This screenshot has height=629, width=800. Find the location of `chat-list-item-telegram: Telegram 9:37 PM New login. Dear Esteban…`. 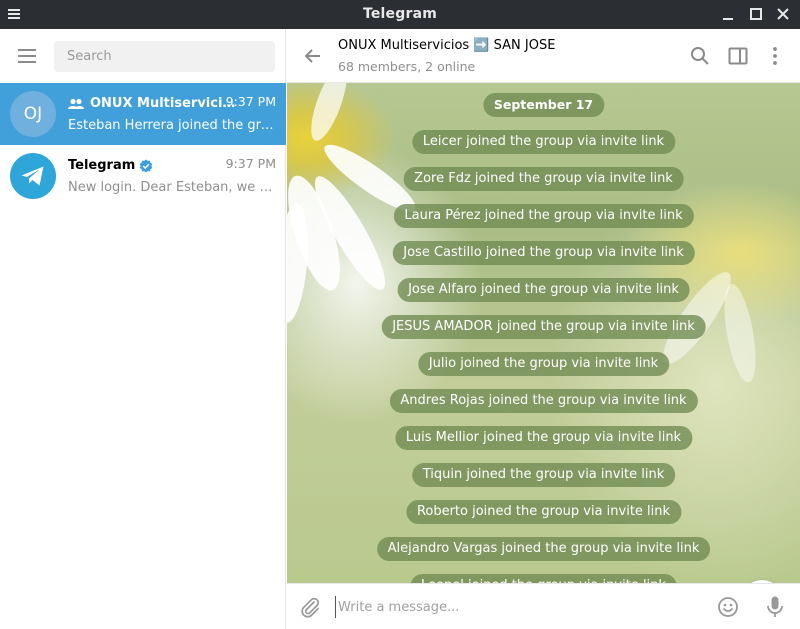

chat-list-item-telegram: Telegram 9:37 PM New login. Dear Esteban… is located at coordinates (143, 176).